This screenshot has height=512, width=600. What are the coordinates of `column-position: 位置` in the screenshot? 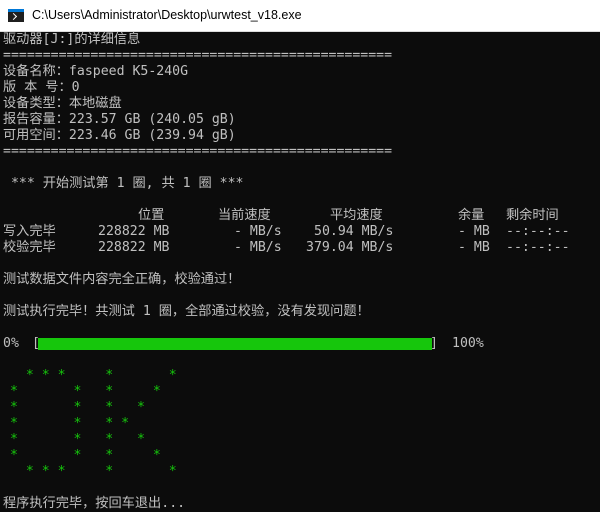 It's located at (151, 215).